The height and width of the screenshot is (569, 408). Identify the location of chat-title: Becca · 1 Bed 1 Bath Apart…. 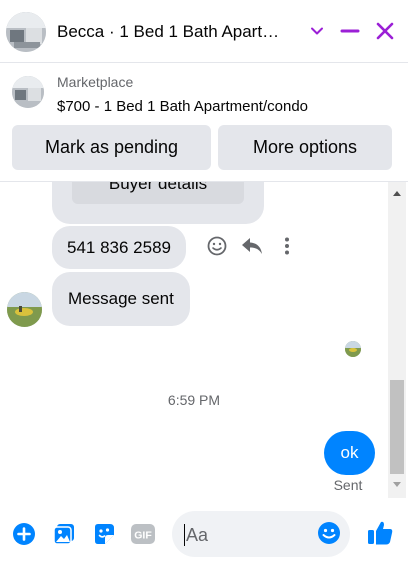
(177, 32).